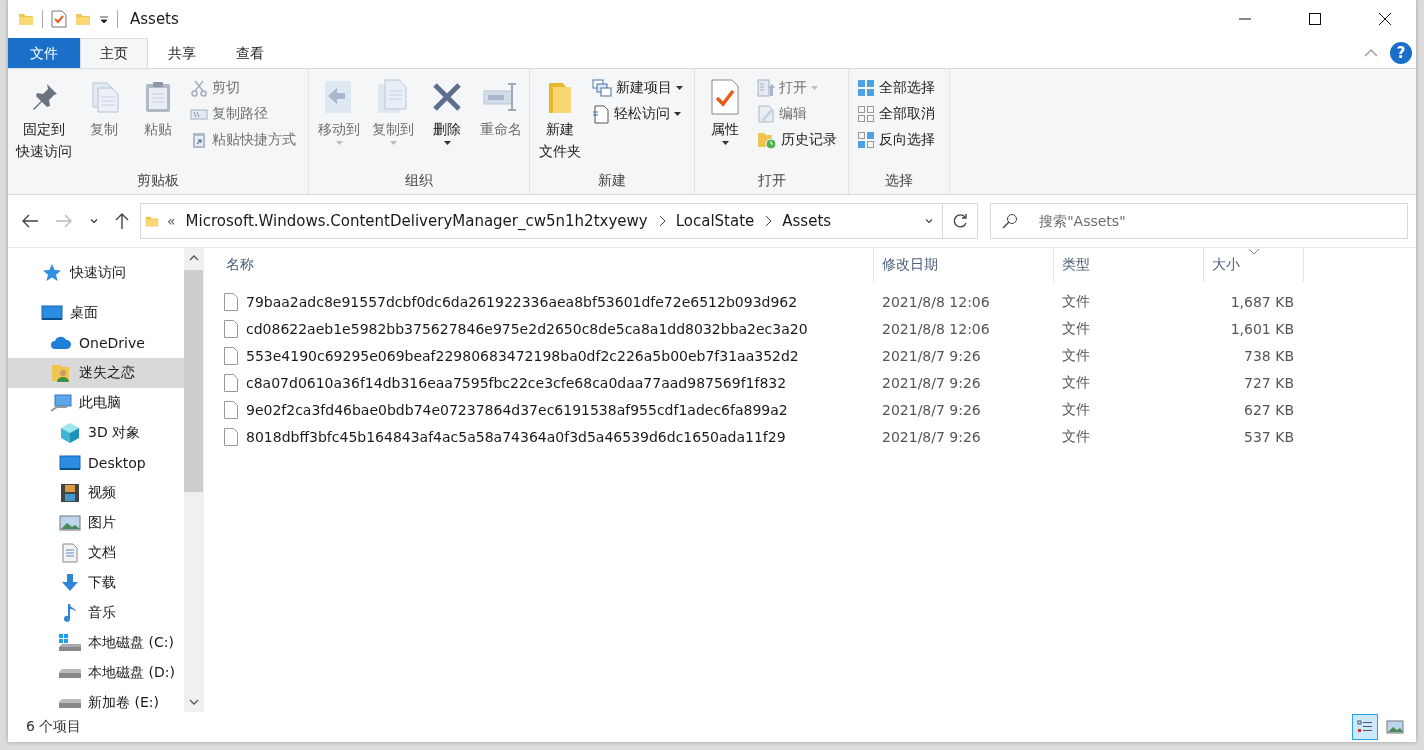 Image resolution: width=1424 pixels, height=750 pixels. Describe the element at coordinates (1199, 221) in the screenshot. I see `search-field: 搜索"Assets"` at that location.